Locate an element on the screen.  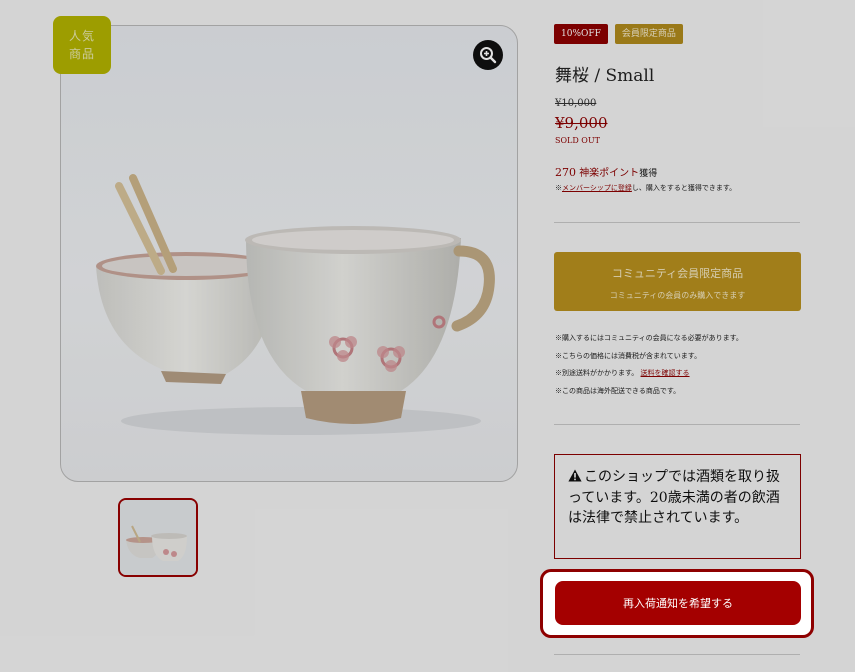
thumbnail-photo is located at coordinates (158, 537).